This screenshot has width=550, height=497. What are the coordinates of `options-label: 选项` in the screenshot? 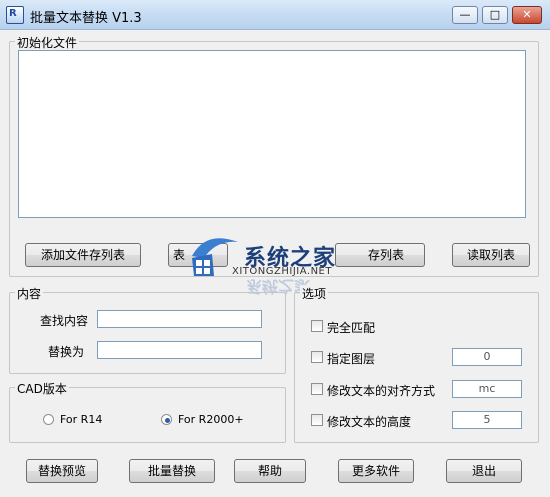 It's located at (314, 293).